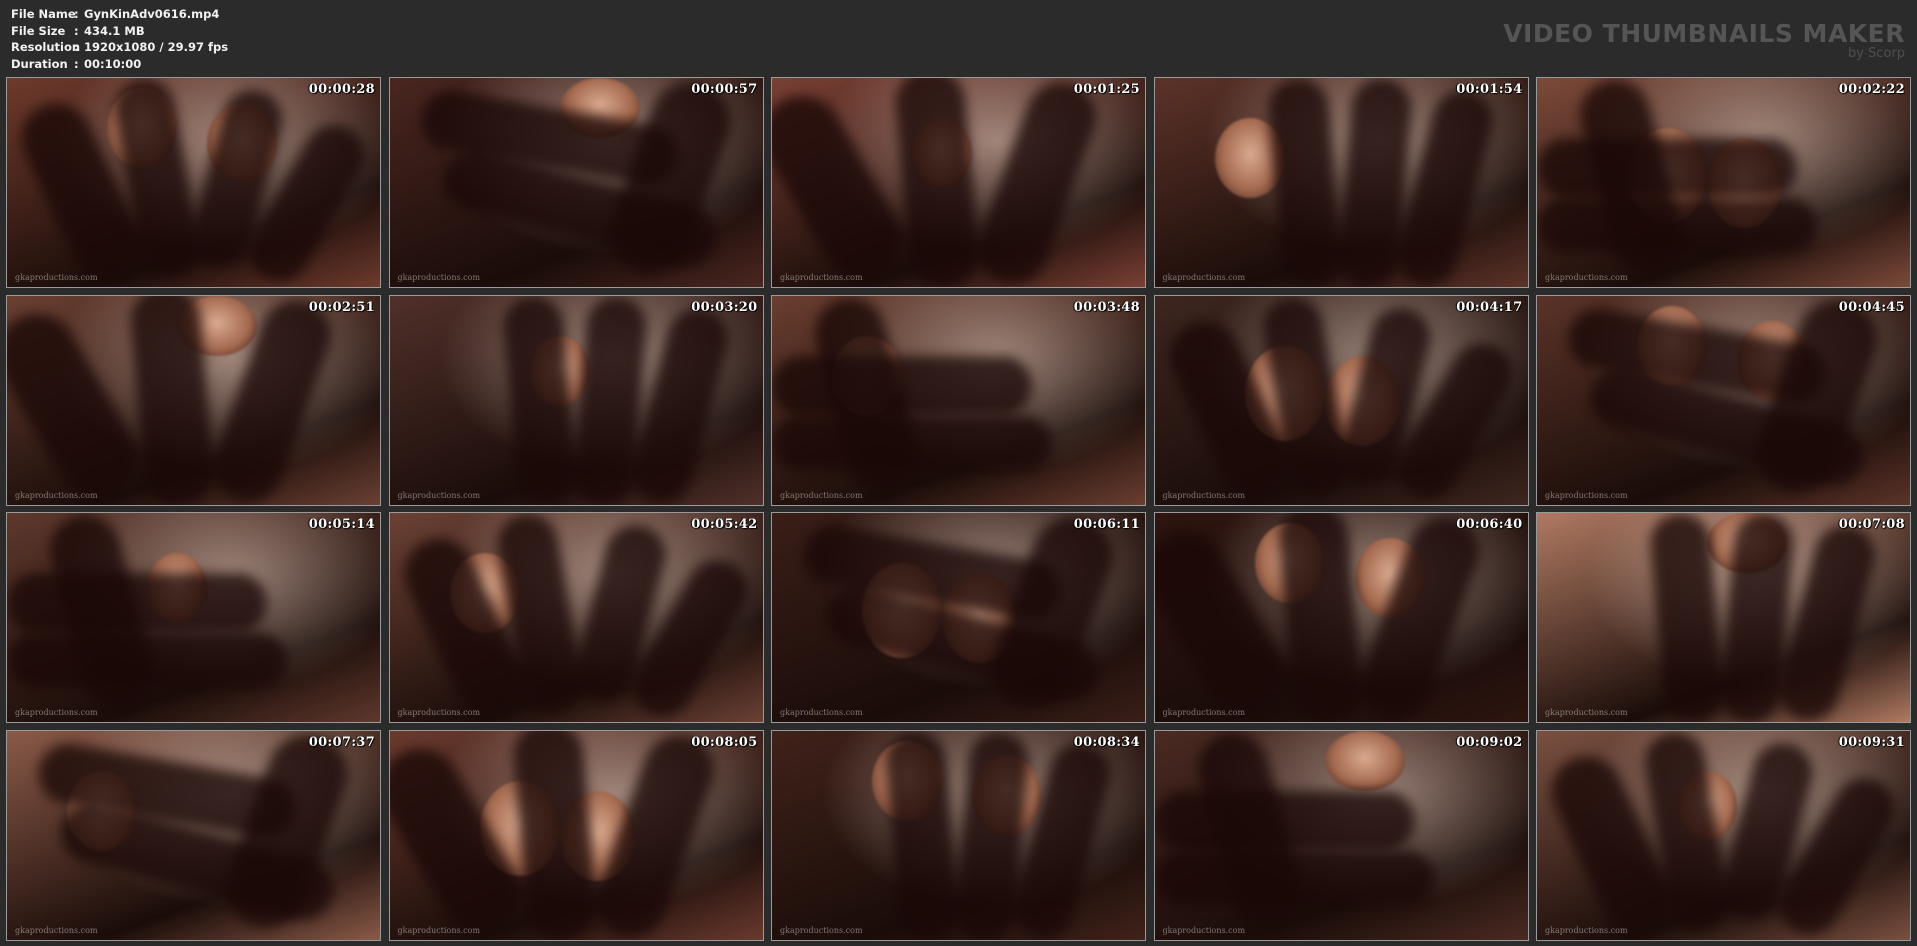  I want to click on thumbnail-frame: 00:06:11 gkaproductions.com, so click(958, 617).